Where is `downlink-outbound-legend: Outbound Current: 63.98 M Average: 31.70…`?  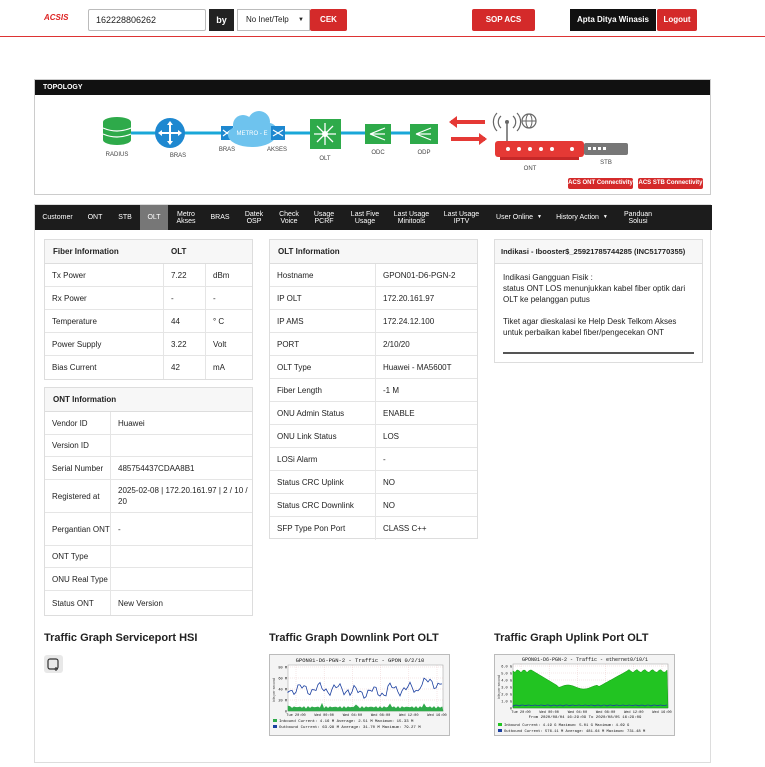
downlink-outbound-legend: Outbound Current: 63.98 M Average: 31.70… is located at coordinates (350, 727).